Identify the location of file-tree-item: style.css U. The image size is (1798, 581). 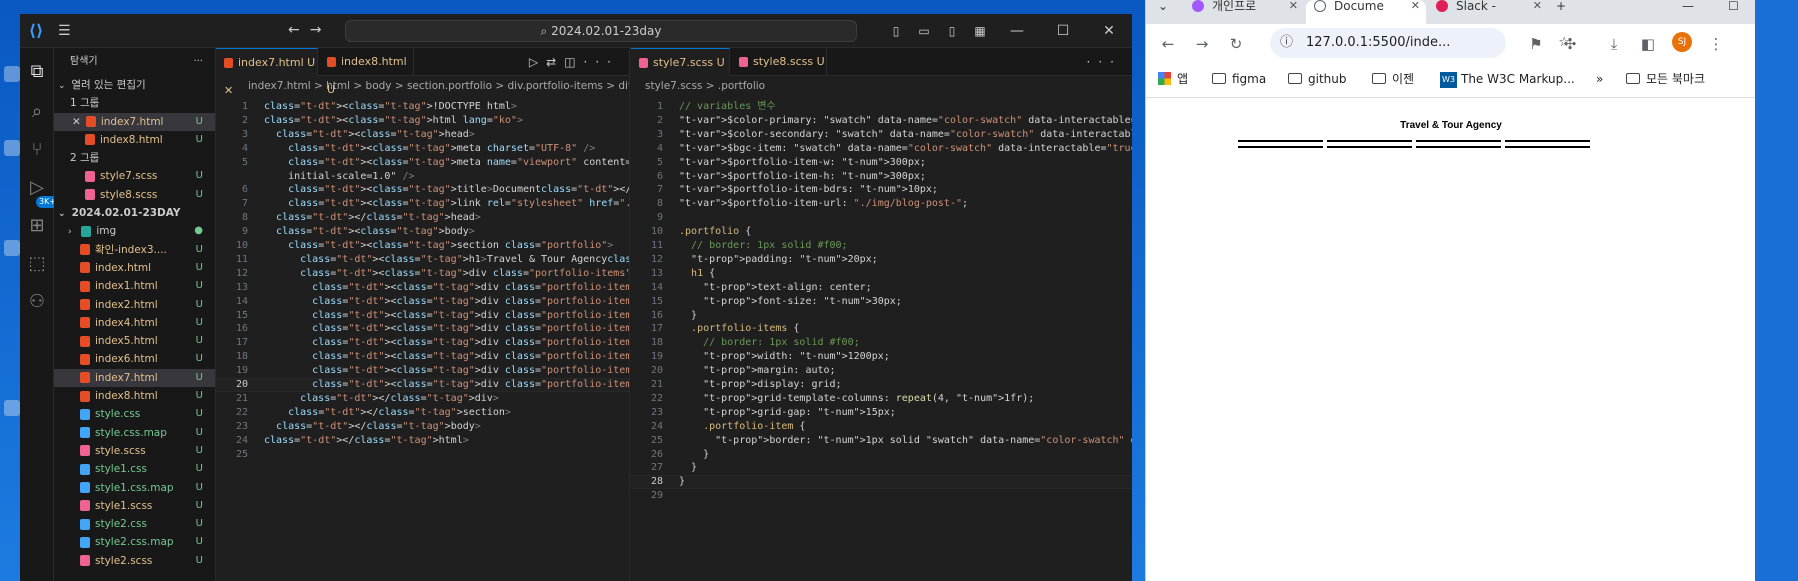
(134, 414).